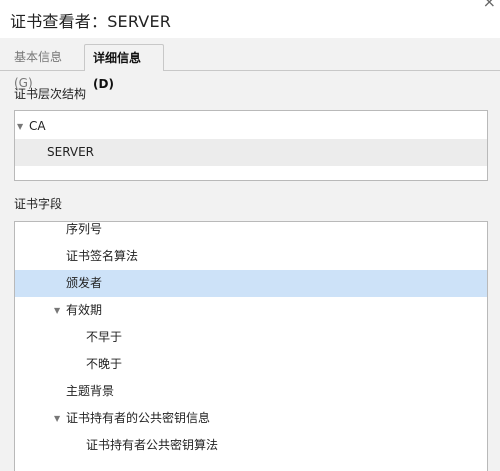 The width and height of the screenshot is (500, 471). Describe the element at coordinates (90, 391) in the screenshot. I see `field-item-label: 主题背景` at that location.